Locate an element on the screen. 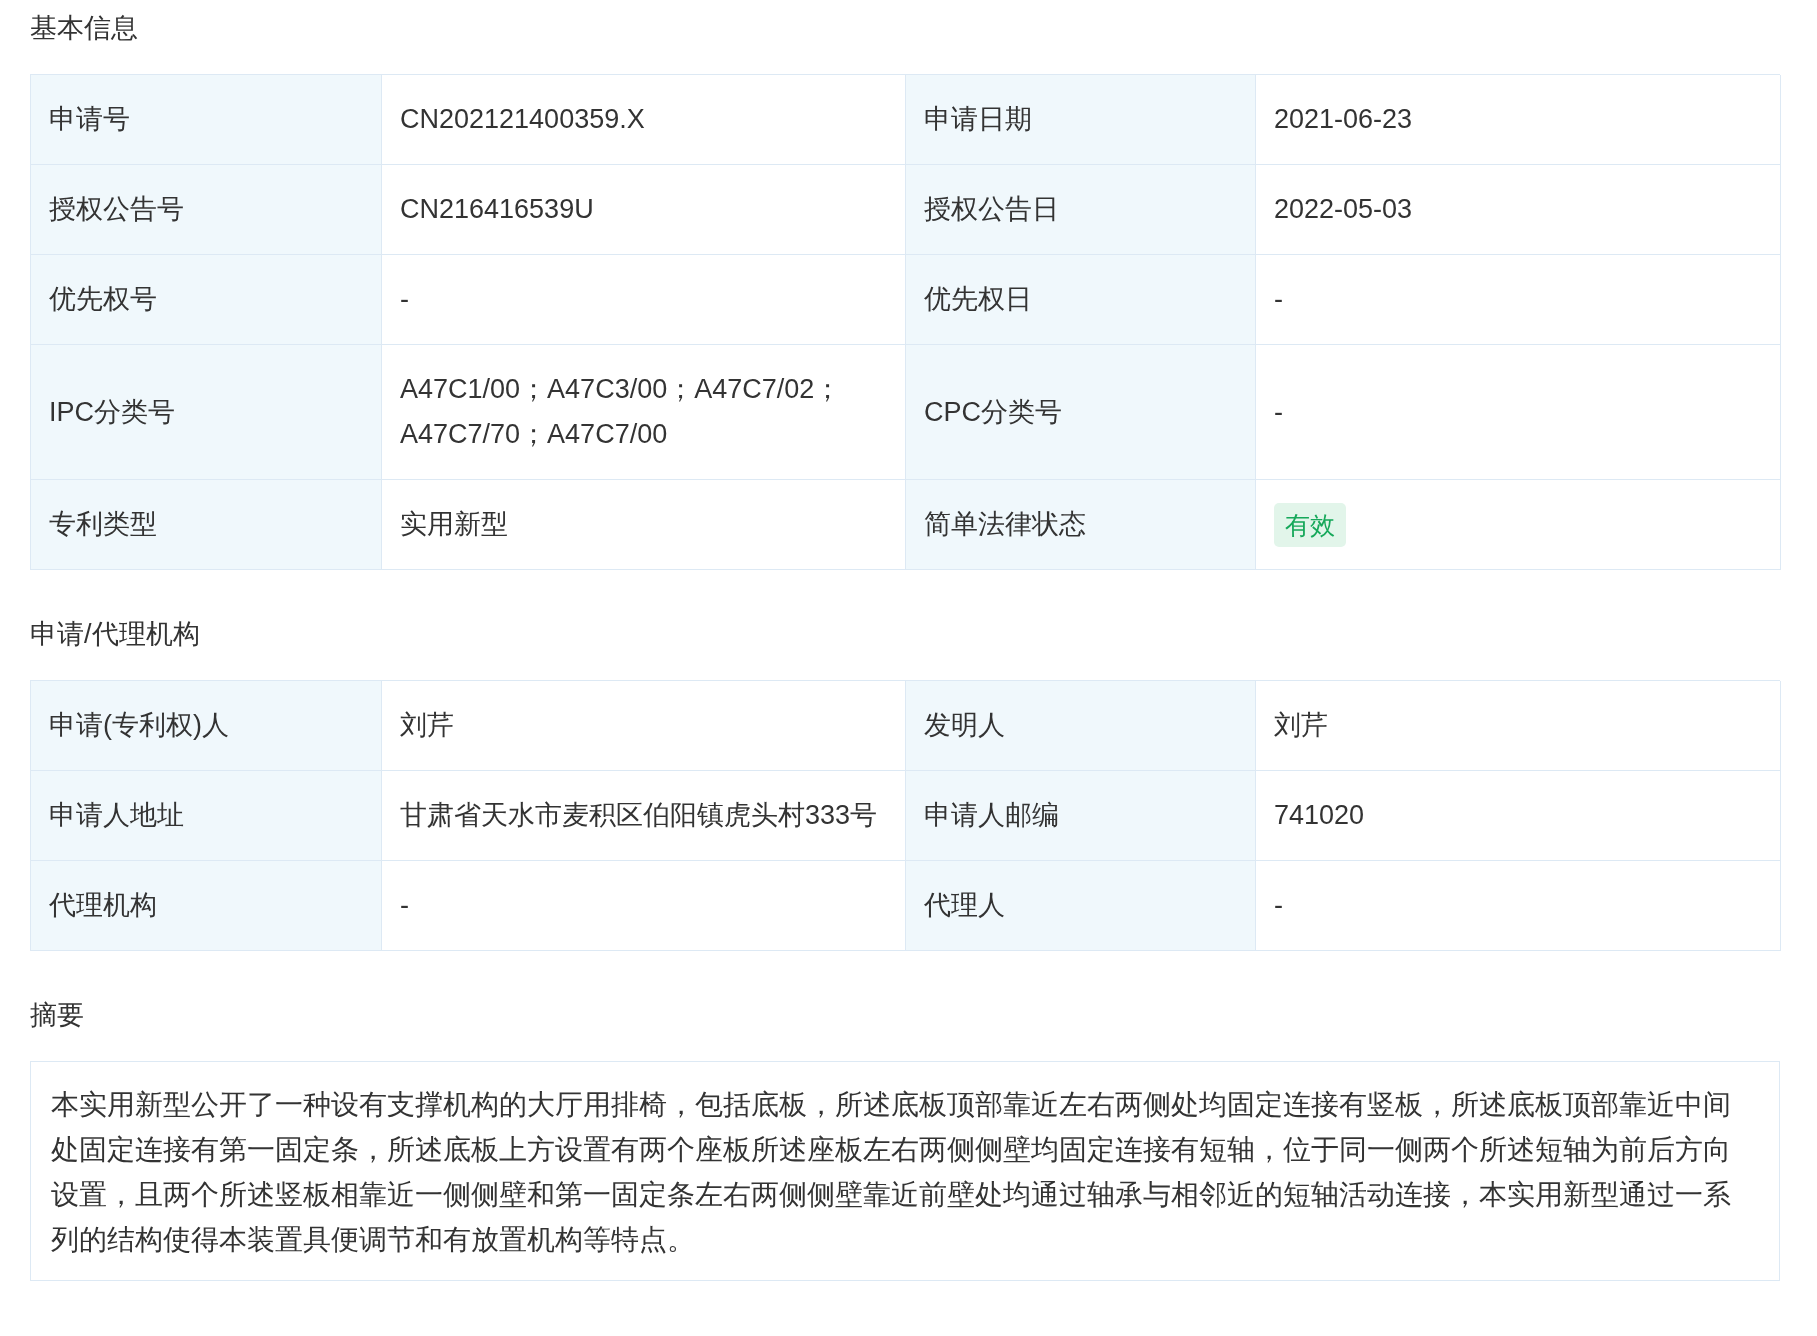 Image resolution: width=1817 pixels, height=1336 pixels. field-label: 申请日期 is located at coordinates (978, 119).